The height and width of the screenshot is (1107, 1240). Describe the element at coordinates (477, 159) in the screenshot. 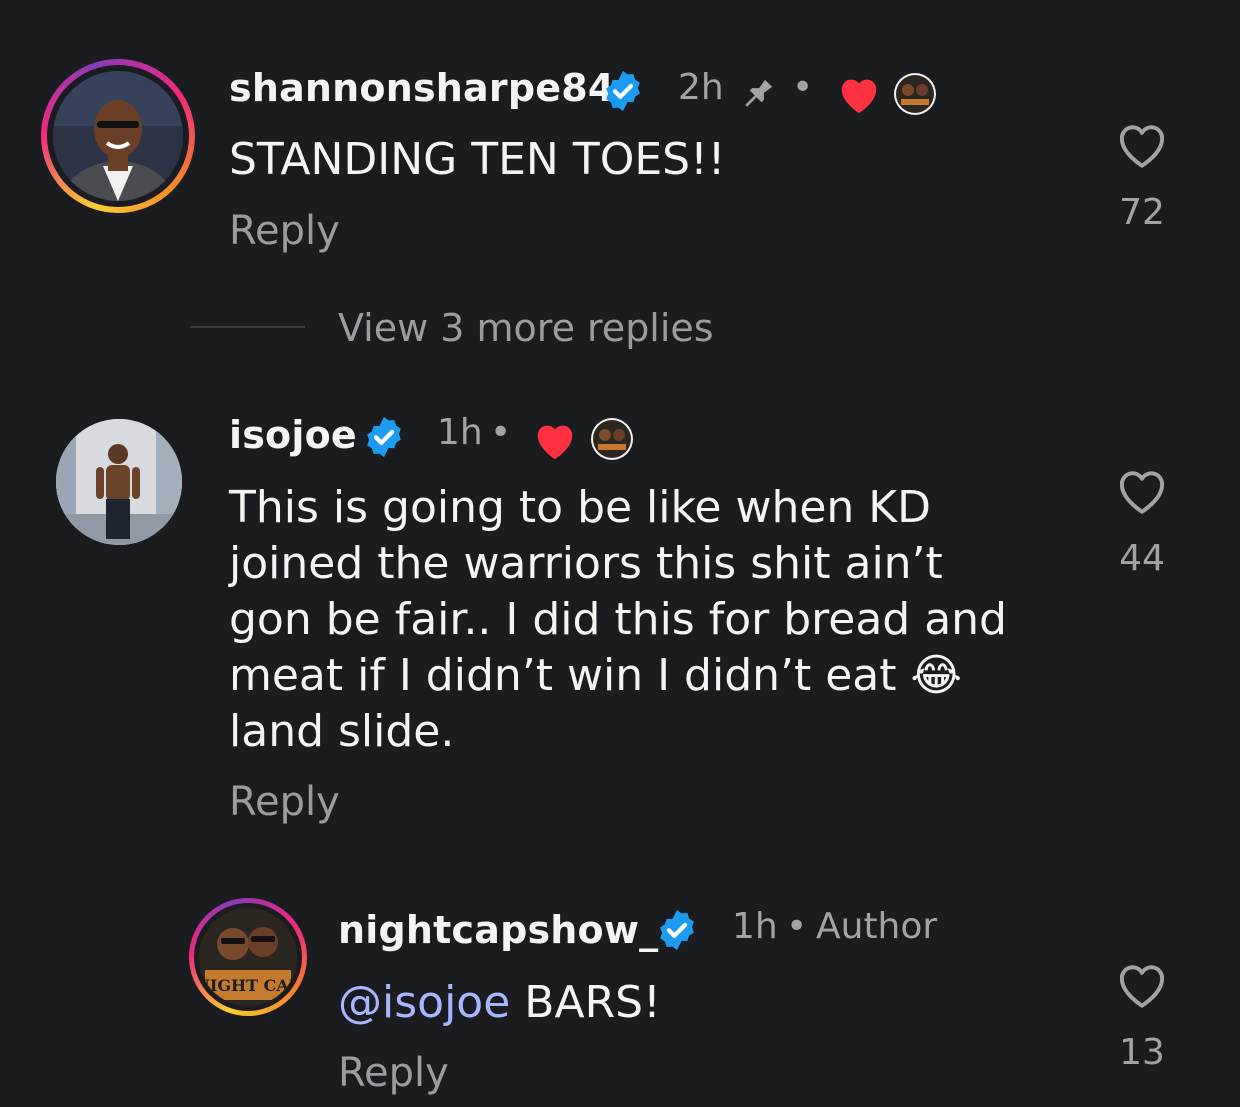

I see `comment-text: STANDING TEN TOES!!` at that location.